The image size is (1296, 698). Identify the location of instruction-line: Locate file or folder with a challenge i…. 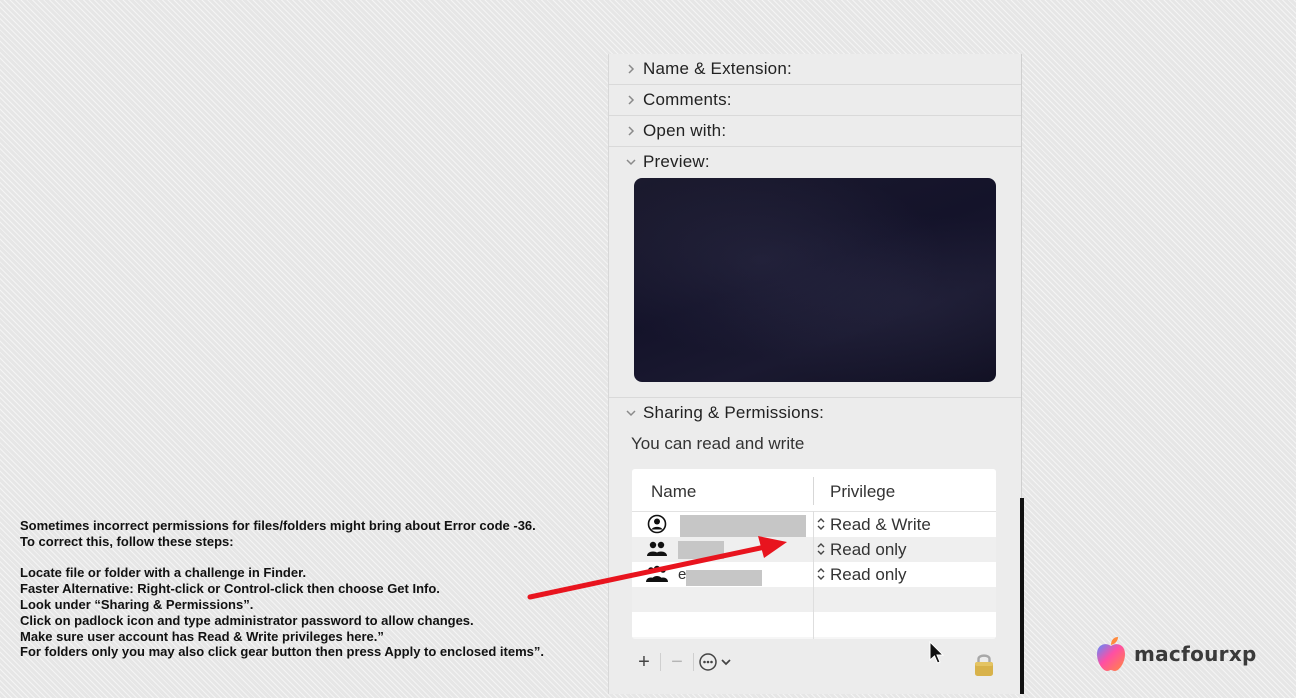
(163, 573).